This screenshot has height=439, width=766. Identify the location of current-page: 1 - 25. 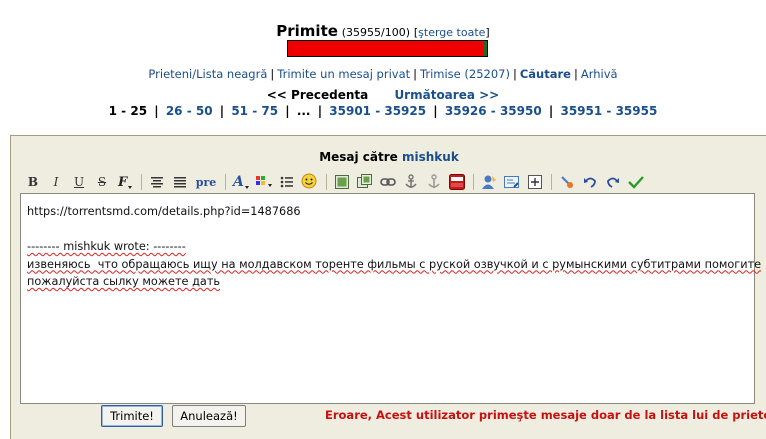
(128, 111).